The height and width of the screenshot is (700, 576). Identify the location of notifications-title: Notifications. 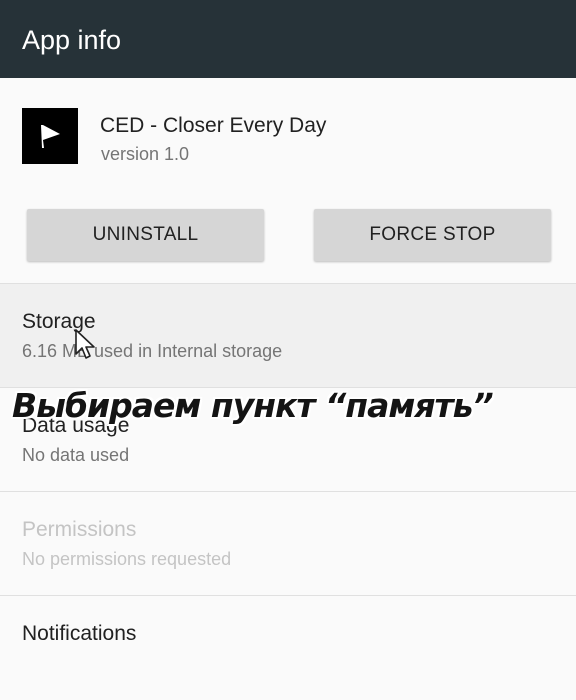
(79, 633).